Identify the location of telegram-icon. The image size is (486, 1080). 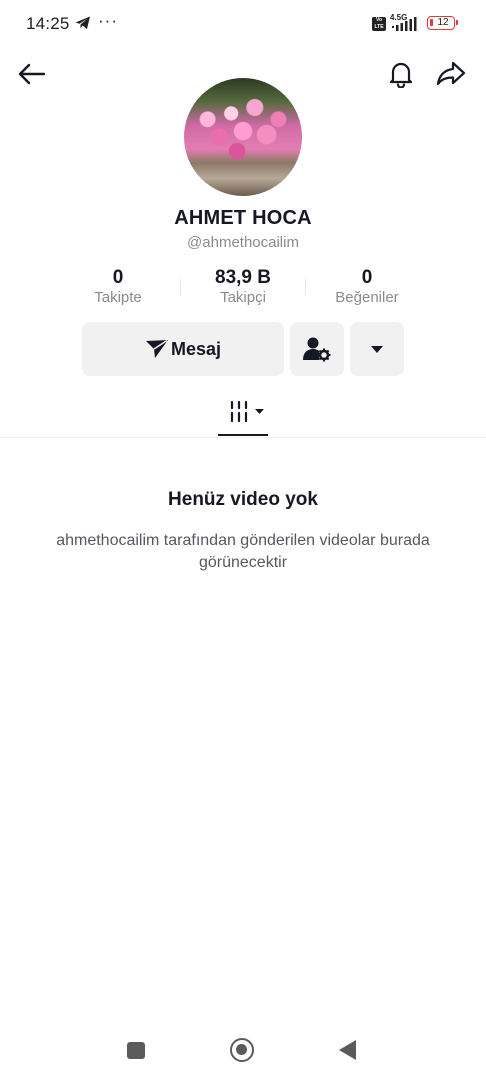
(83, 25).